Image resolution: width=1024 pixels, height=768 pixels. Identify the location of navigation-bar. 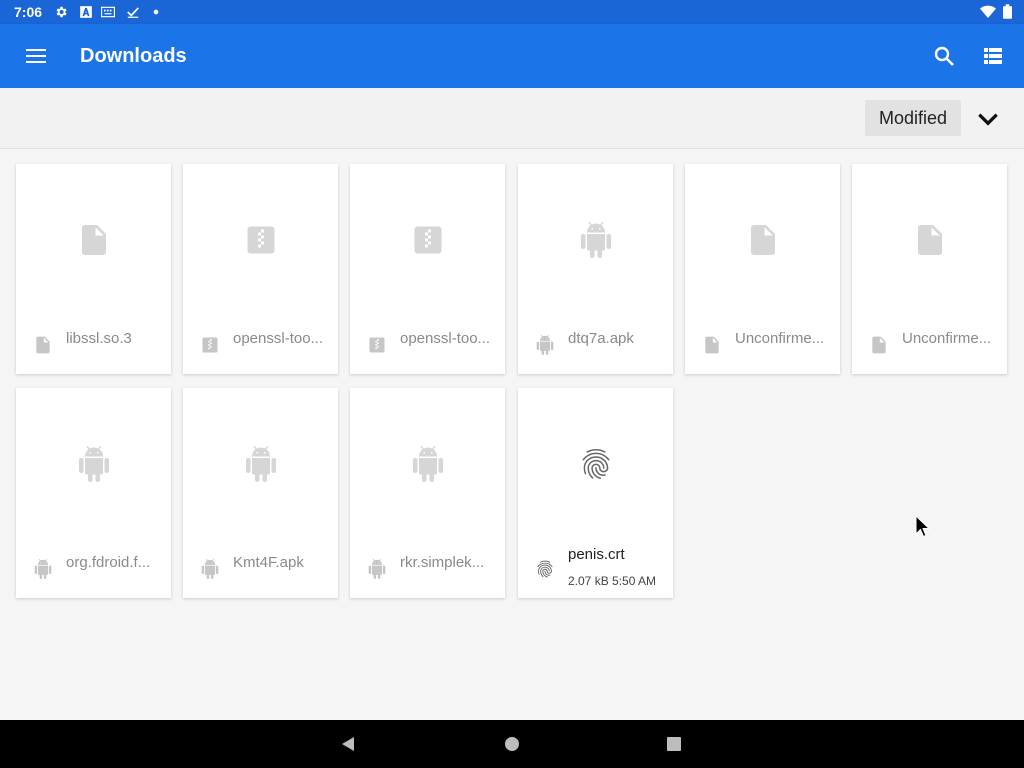
(512, 744).